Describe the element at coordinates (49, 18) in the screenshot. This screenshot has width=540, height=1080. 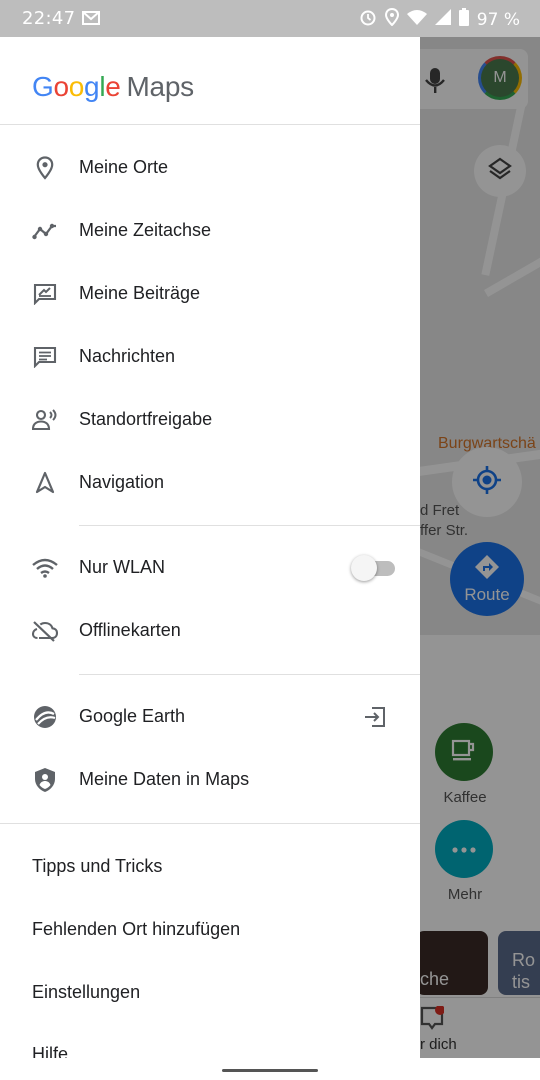
I see `status-time: 22:47` at that location.